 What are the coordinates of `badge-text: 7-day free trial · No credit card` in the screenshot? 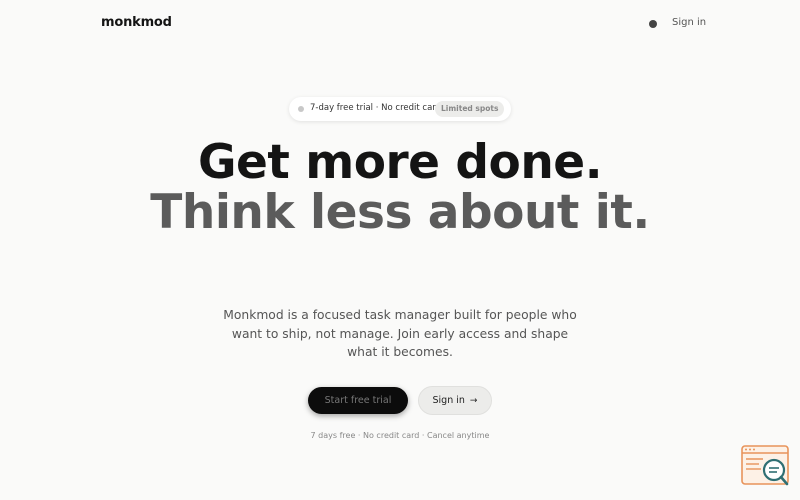 It's located at (376, 108).